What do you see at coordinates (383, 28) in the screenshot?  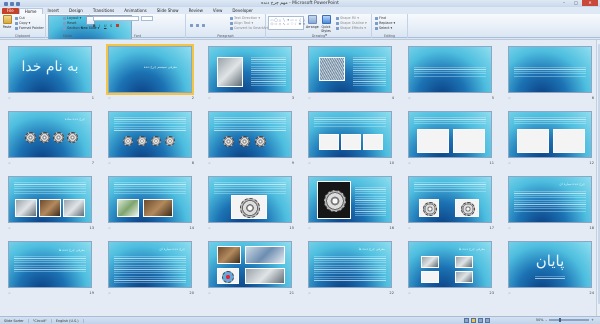 I see `select-button: Select ▾` at bounding box center [383, 28].